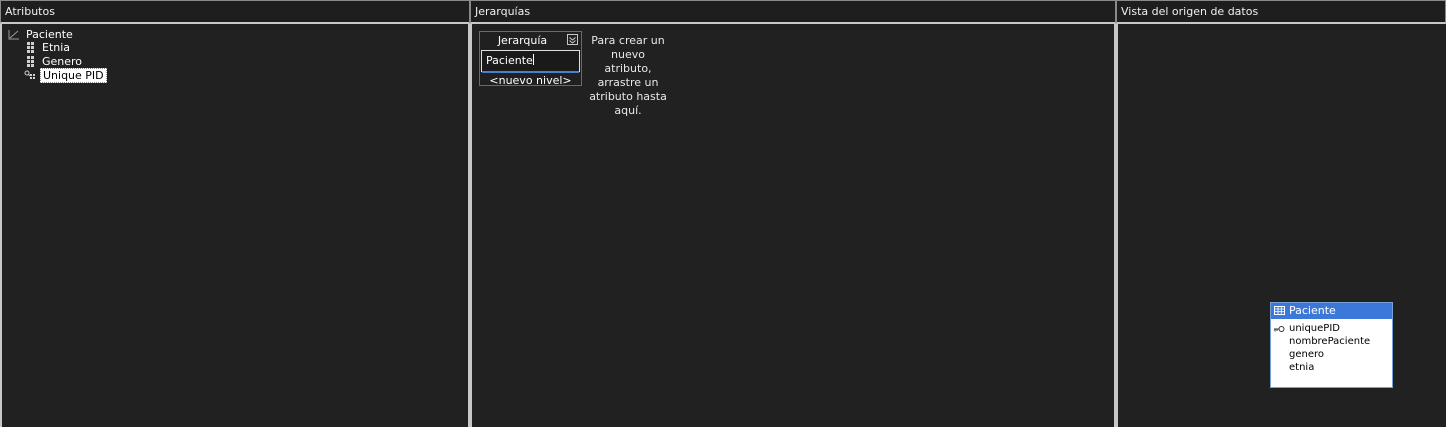 The width and height of the screenshot is (1446, 427). I want to click on tree-item-label: Unique PID, so click(73, 75).